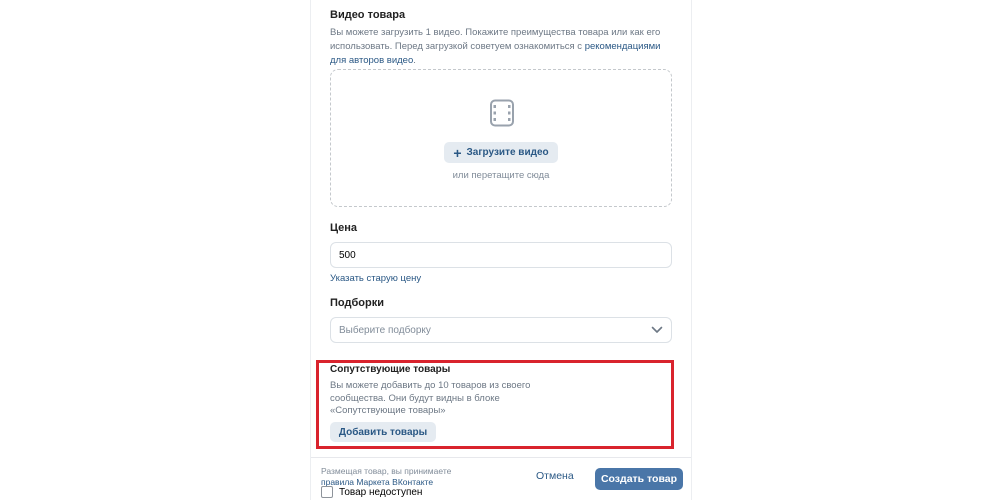  What do you see at coordinates (657, 329) in the screenshot?
I see `chevron-down-icon` at bounding box center [657, 329].